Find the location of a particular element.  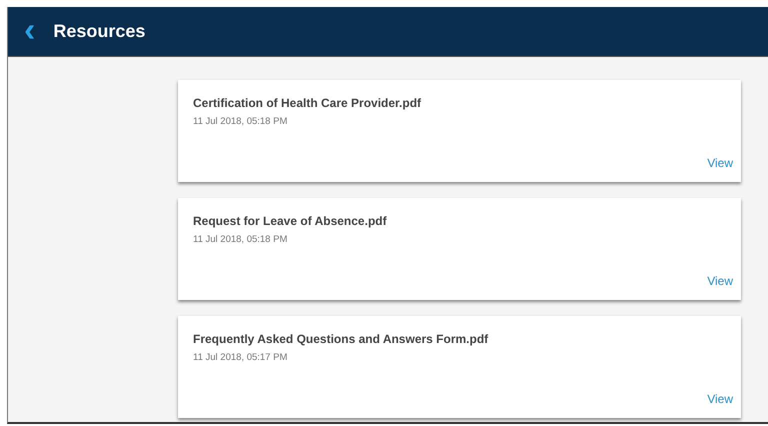

file-date: 11 Jul 2018, 05:17 PM is located at coordinates (240, 357).